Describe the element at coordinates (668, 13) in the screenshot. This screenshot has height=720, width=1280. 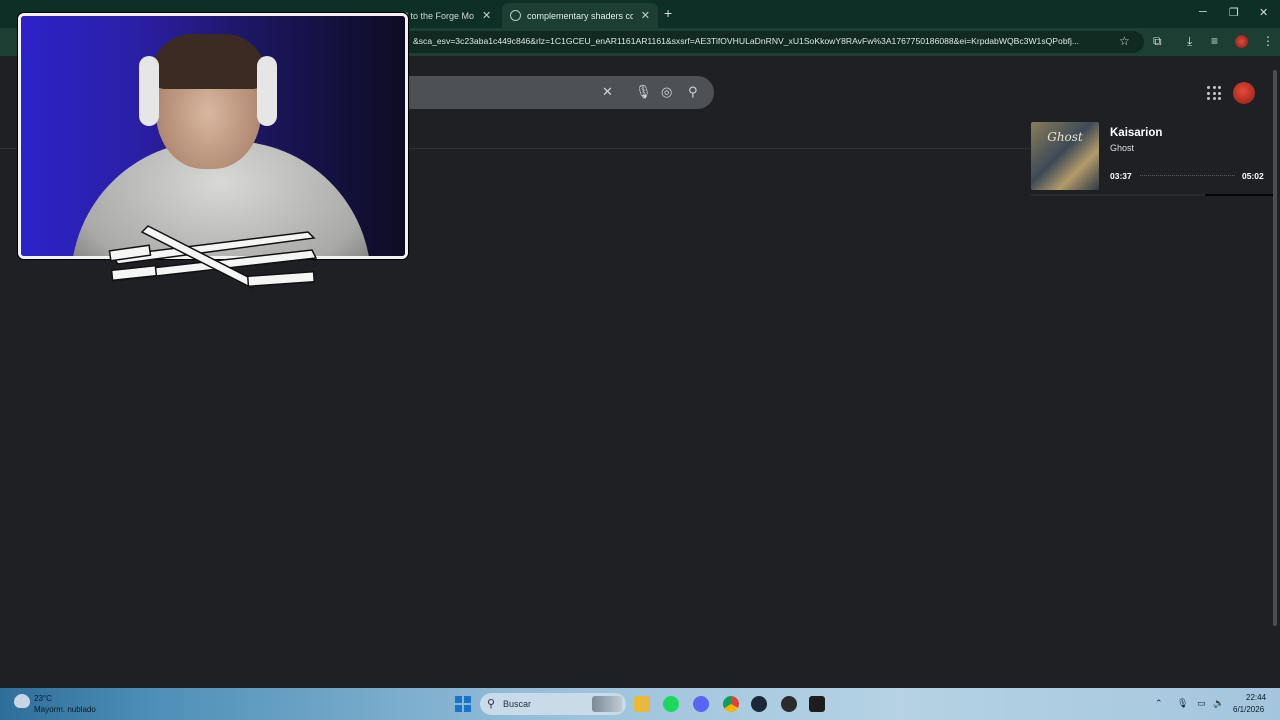
I see `new-tab-button: +` at that location.